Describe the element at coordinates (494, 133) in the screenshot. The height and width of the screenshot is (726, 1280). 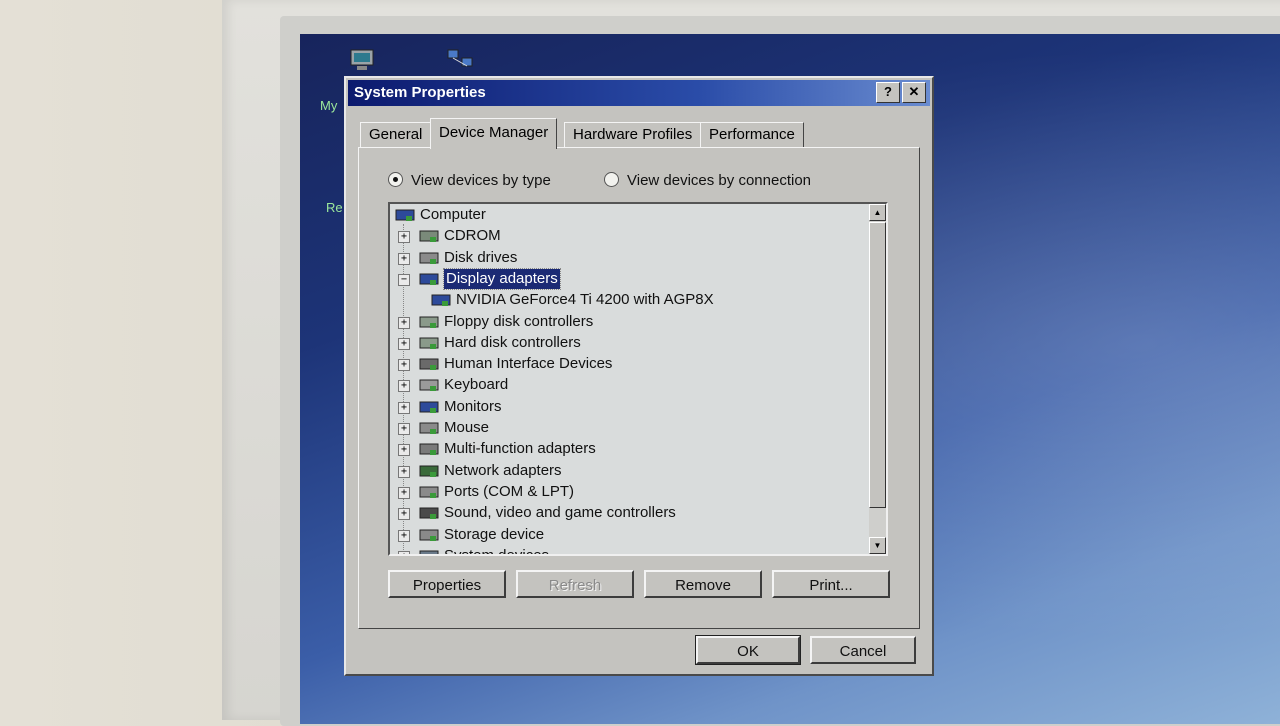
I see `tab-device-manager: Device Manager` at that location.